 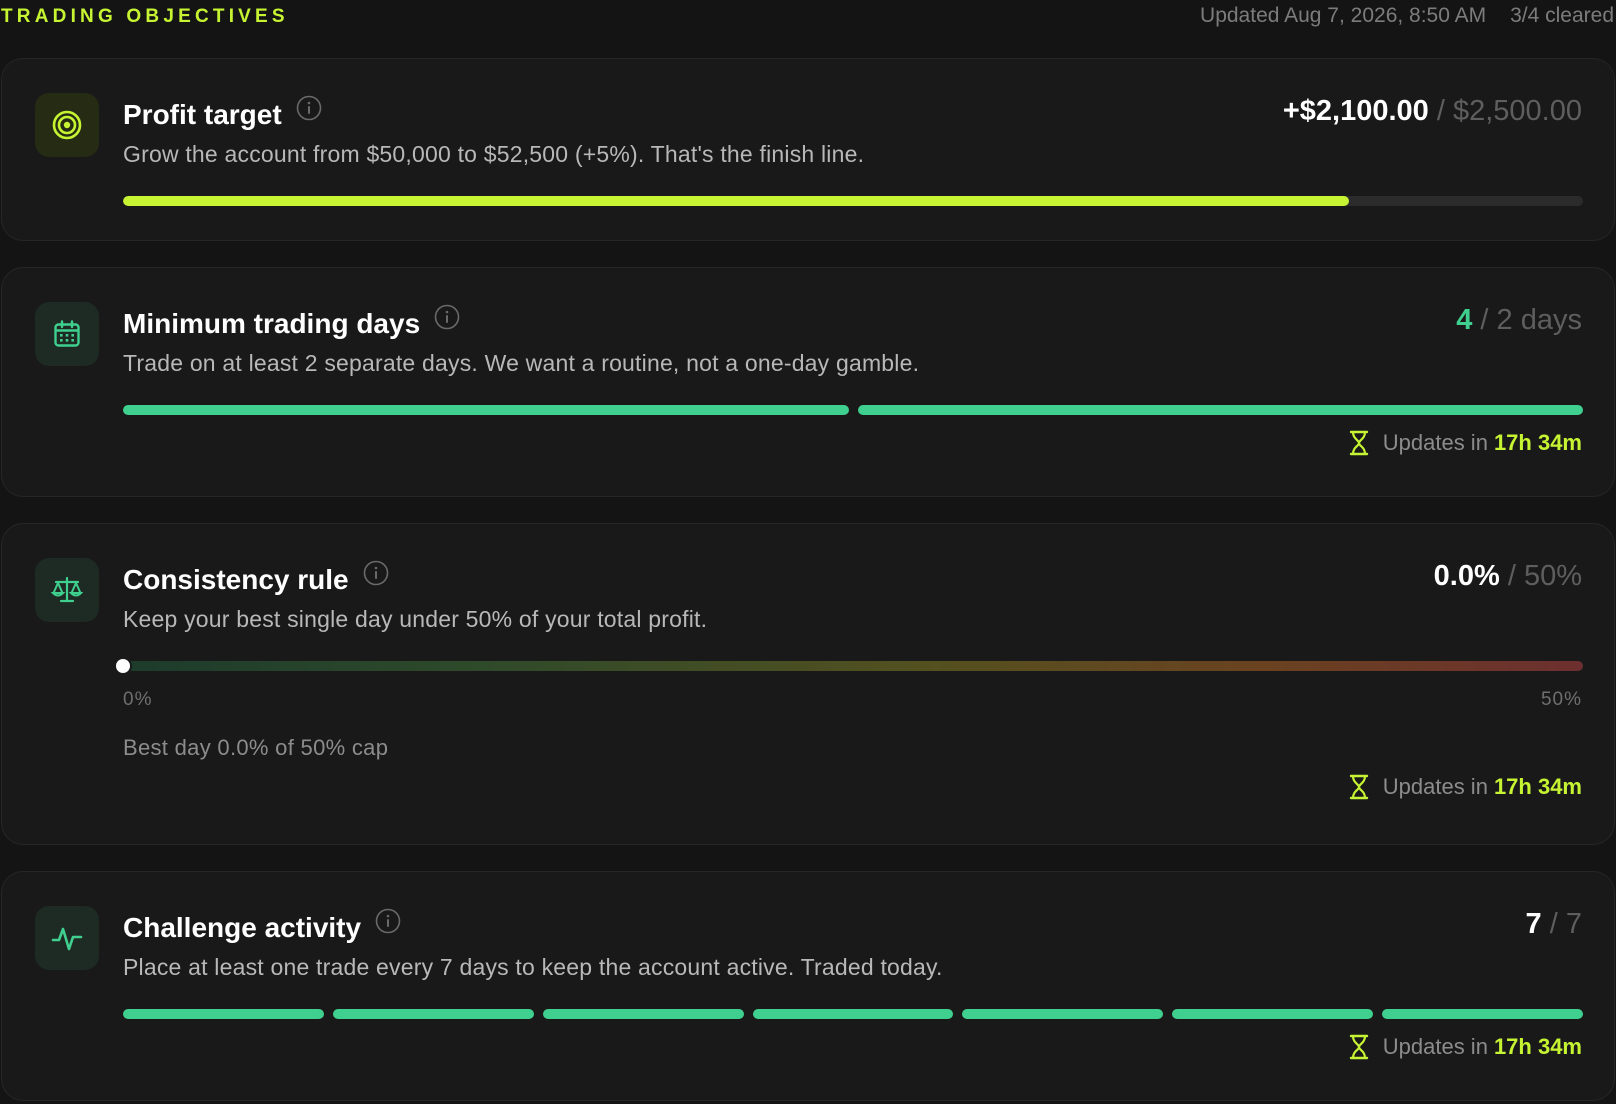 I want to click on metric-current: 7, so click(x=1533, y=924).